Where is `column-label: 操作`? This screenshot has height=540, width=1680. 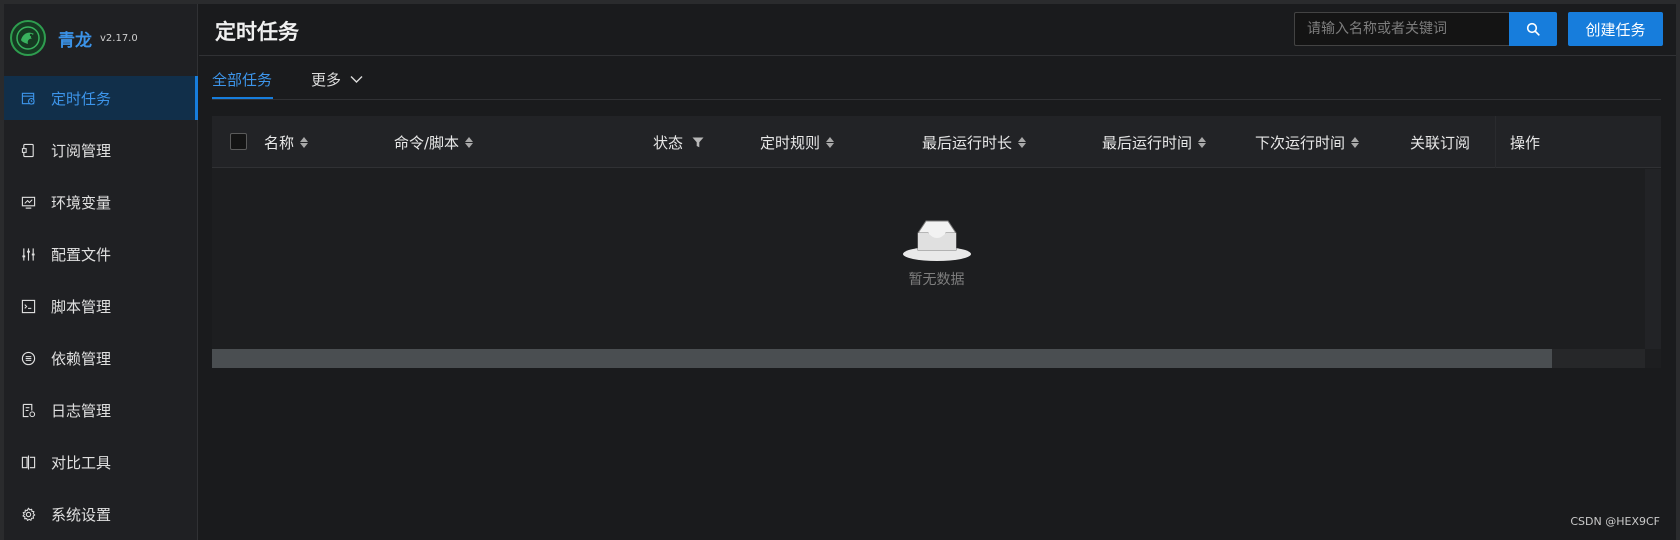
column-label: 操作 is located at coordinates (1525, 143).